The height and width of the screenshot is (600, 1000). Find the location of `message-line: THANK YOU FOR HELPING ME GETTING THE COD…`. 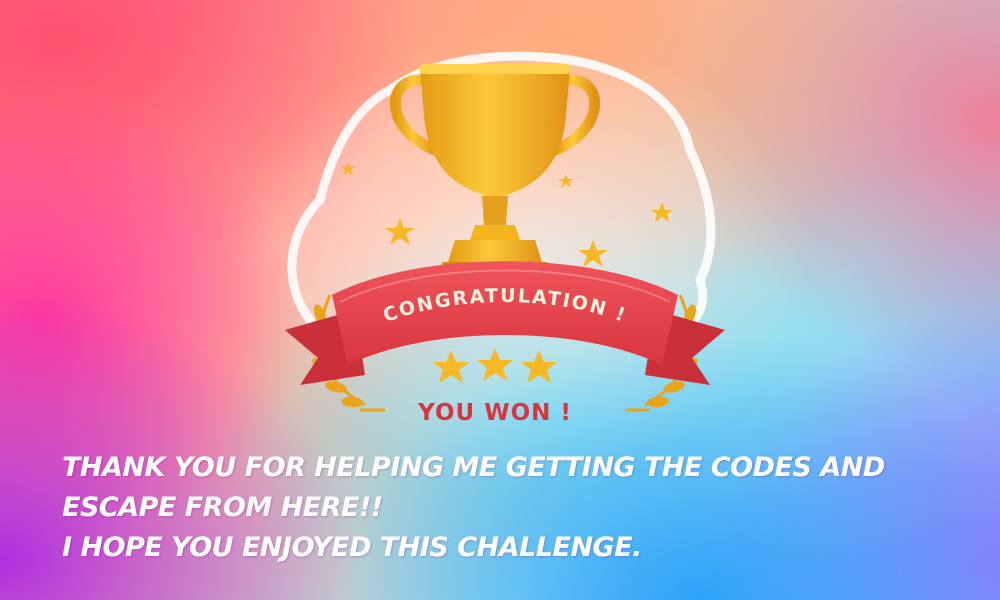

message-line: THANK YOU FOR HELPING ME GETTING THE COD… is located at coordinates (473, 467).